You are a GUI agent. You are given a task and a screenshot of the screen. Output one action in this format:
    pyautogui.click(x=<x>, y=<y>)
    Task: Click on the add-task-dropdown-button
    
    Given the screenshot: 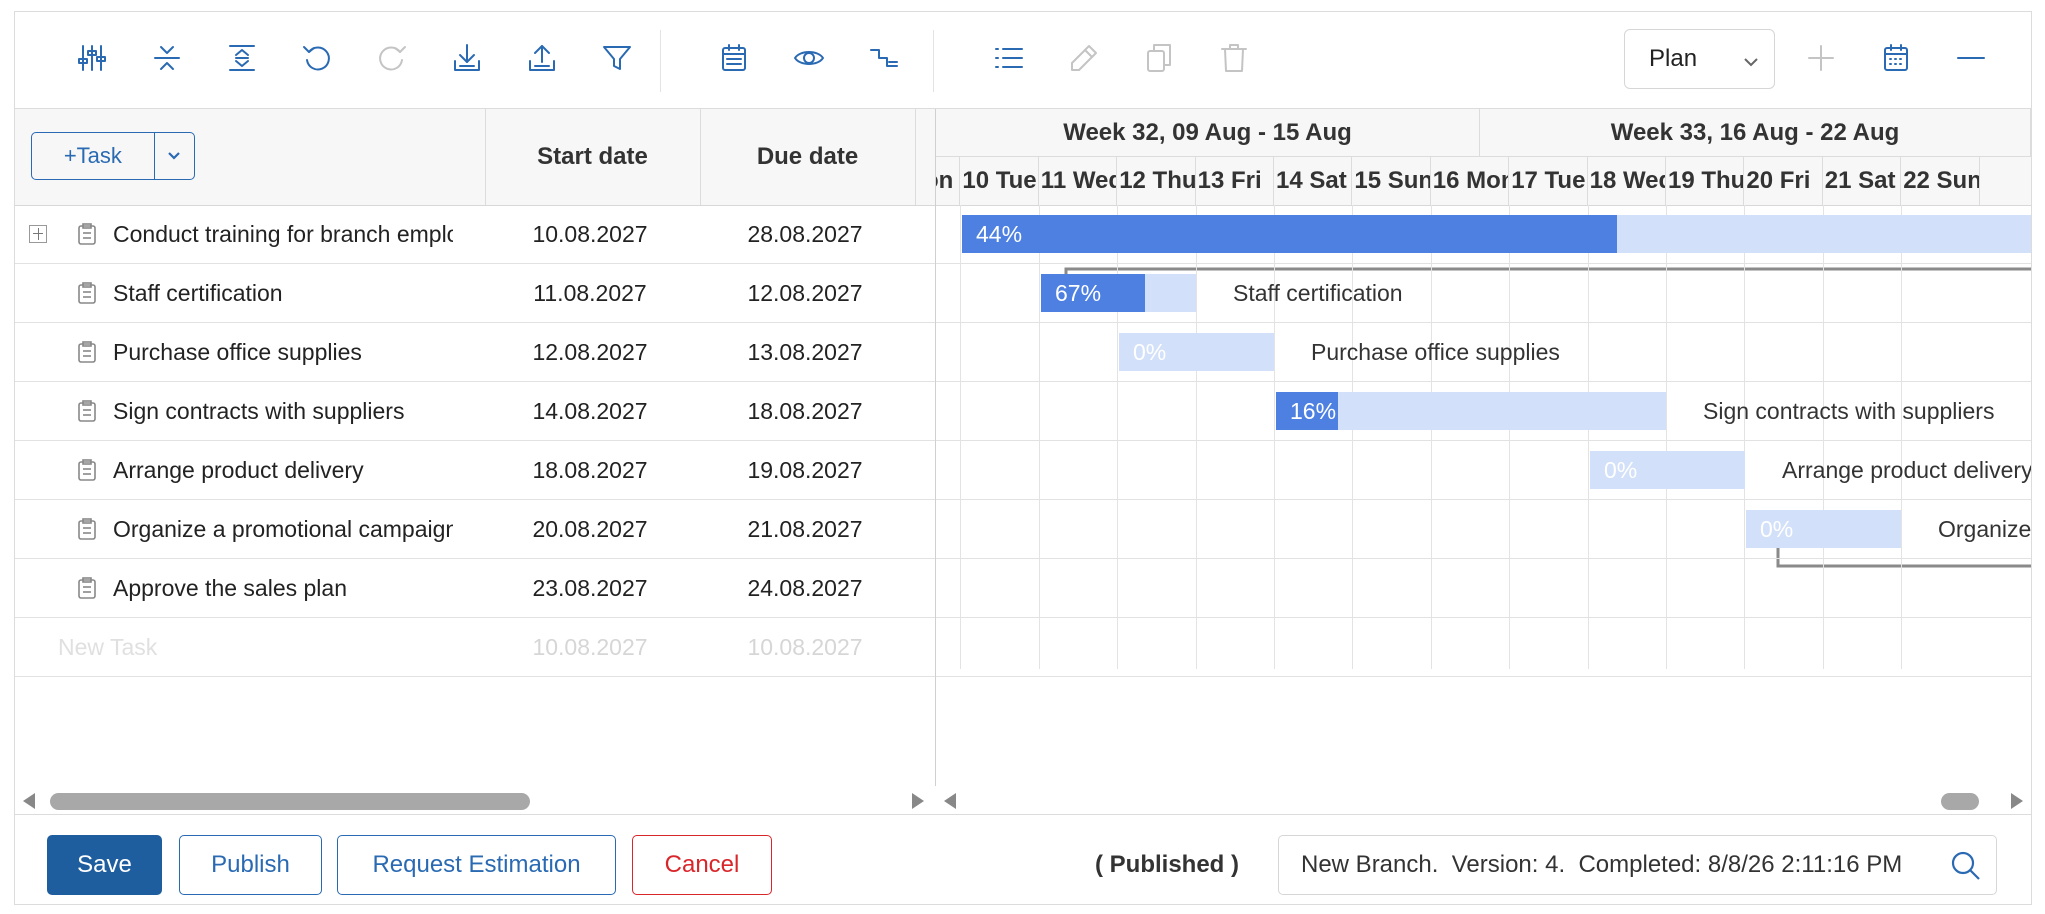 What is the action you would take?
    pyautogui.click(x=174, y=156)
    